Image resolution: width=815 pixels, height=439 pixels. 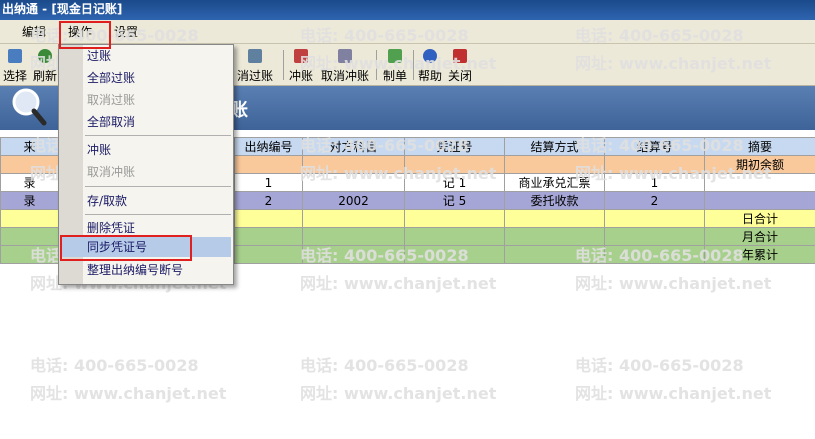 What do you see at coordinates (429, 76) in the screenshot?
I see `help-label: 帮助` at bounding box center [429, 76].